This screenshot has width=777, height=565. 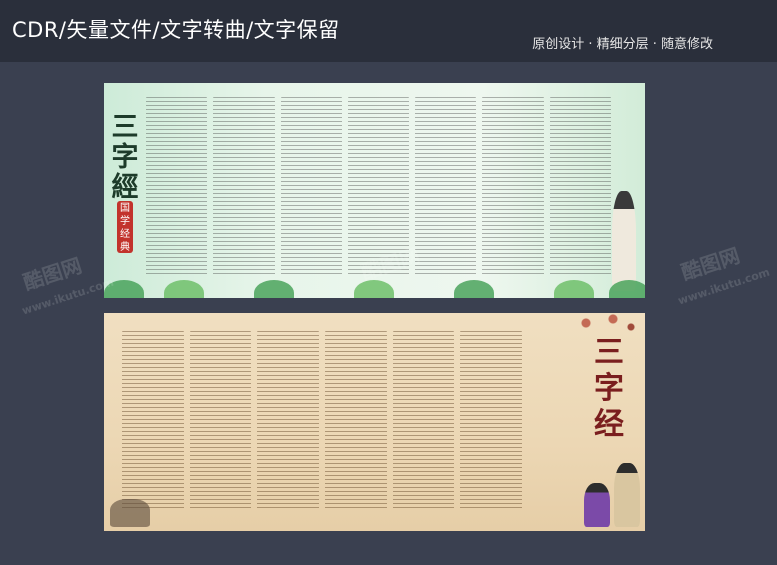 I want to click on bonsai-decoration, so click(x=130, y=513).